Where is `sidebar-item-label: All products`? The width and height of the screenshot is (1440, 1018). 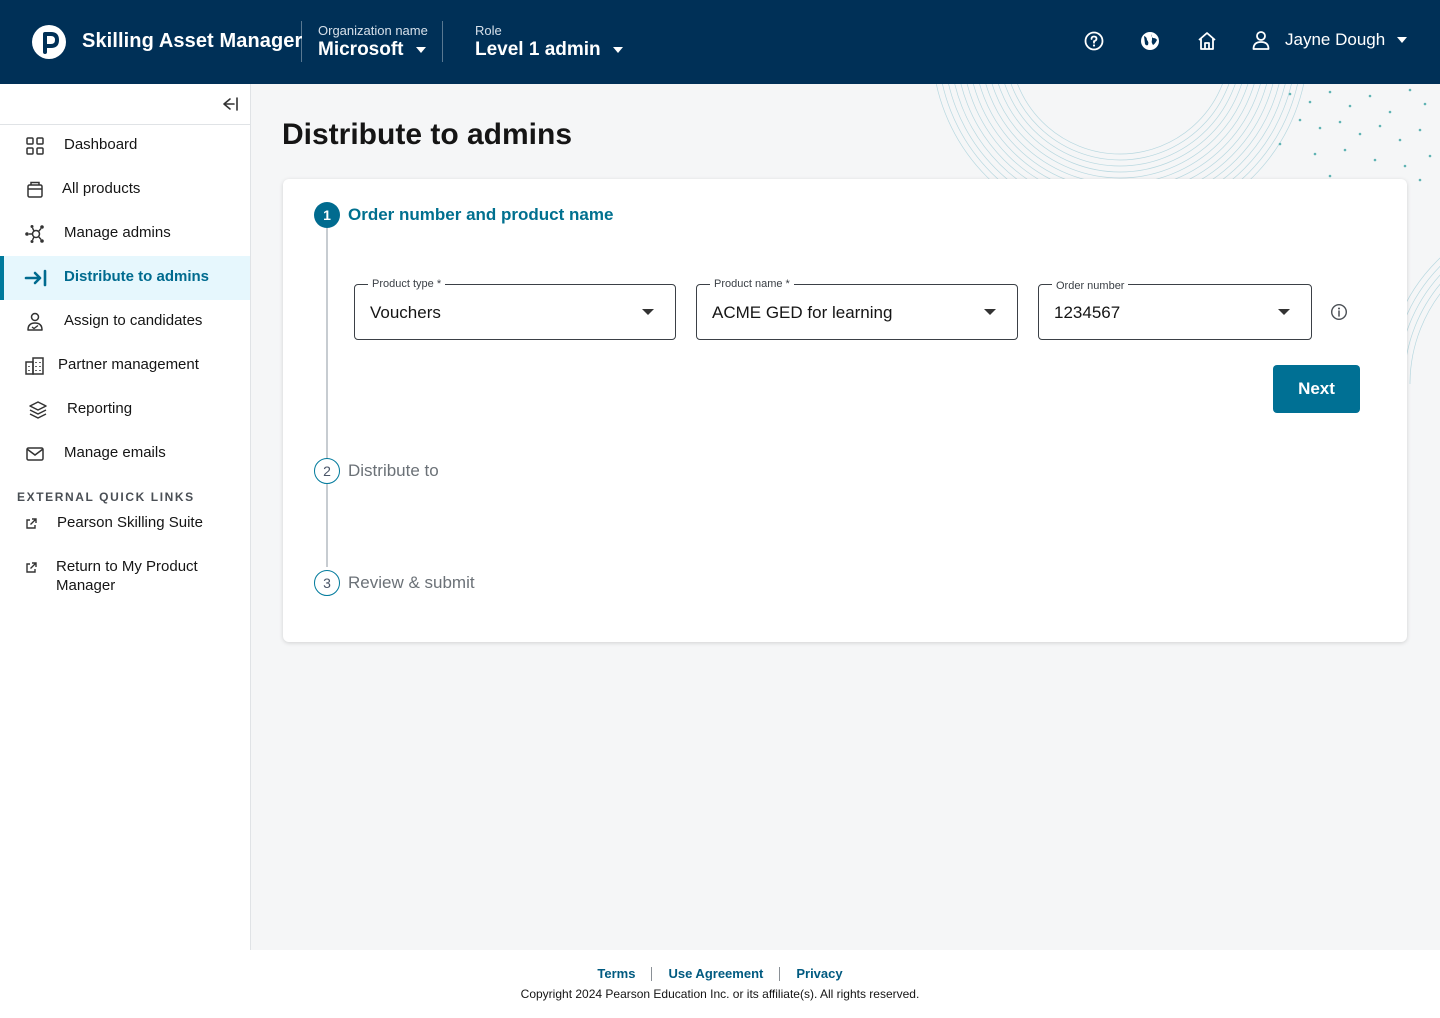
sidebar-item-label: All products is located at coordinates (101, 188).